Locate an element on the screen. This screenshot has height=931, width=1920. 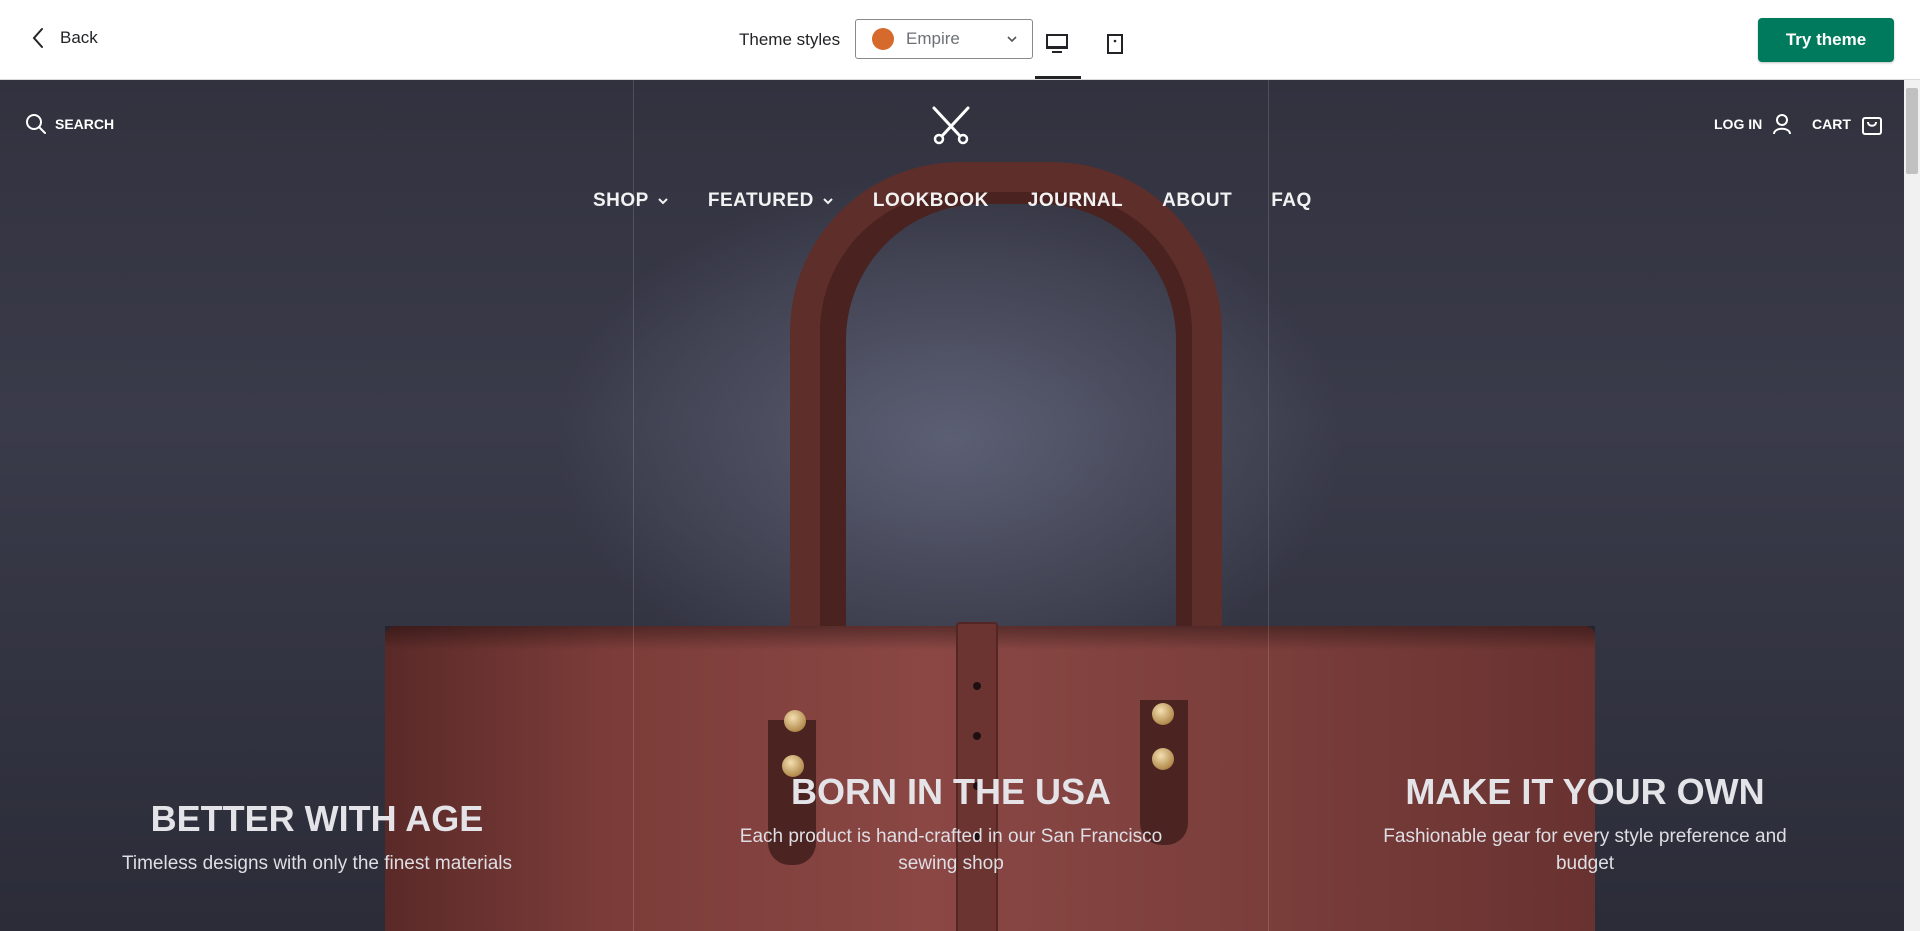
feature-title: MAKE IT YOUR OWN is located at coordinates (1585, 791).